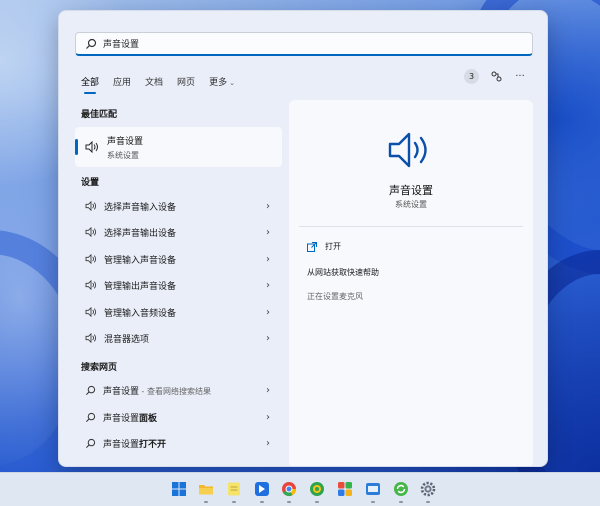 This screenshot has height=506, width=600. What do you see at coordinates (123, 155) in the screenshot?
I see `best-match-subtitle: 系统设置` at bounding box center [123, 155].